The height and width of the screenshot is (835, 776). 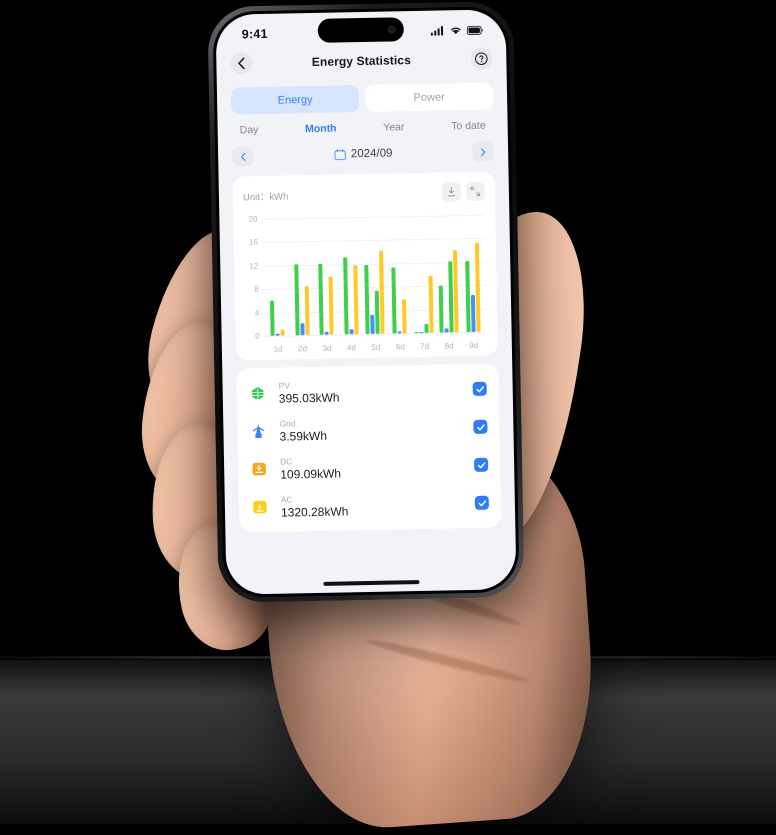 What do you see at coordinates (257, 393) in the screenshot?
I see `solar-panel-icon` at bounding box center [257, 393].